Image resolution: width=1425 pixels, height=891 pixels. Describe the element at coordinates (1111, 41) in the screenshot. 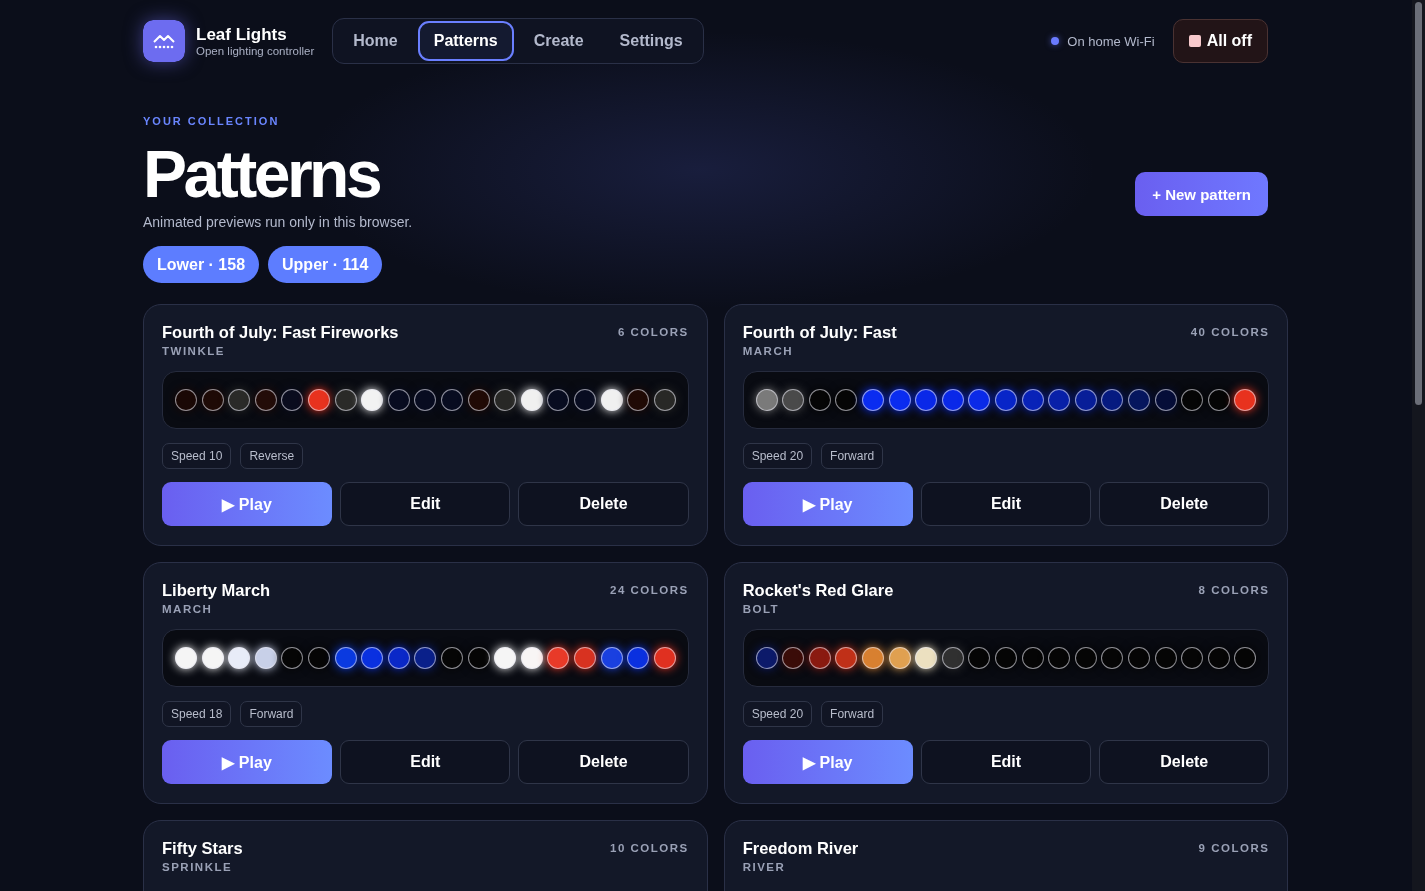

I see `connection-status: On home Wi-Fi` at that location.